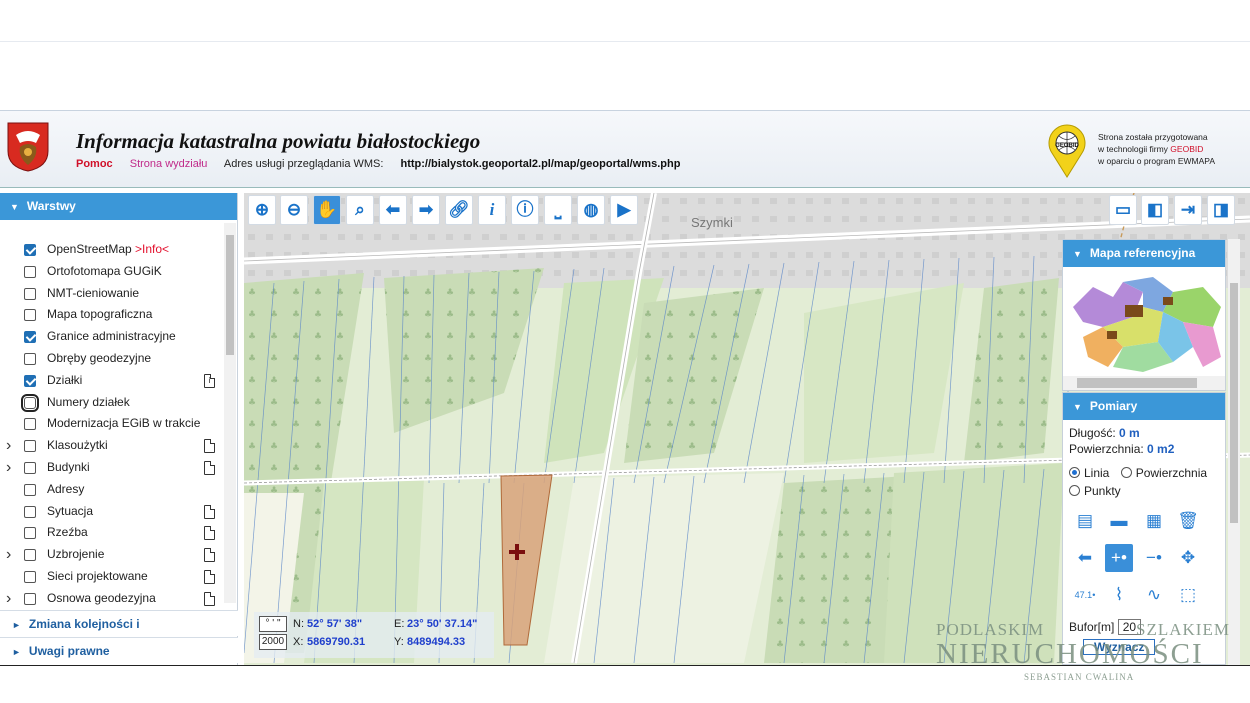 This screenshot has width=1250, height=703. I want to click on label-value-icon: 47.1•, so click(1085, 595).